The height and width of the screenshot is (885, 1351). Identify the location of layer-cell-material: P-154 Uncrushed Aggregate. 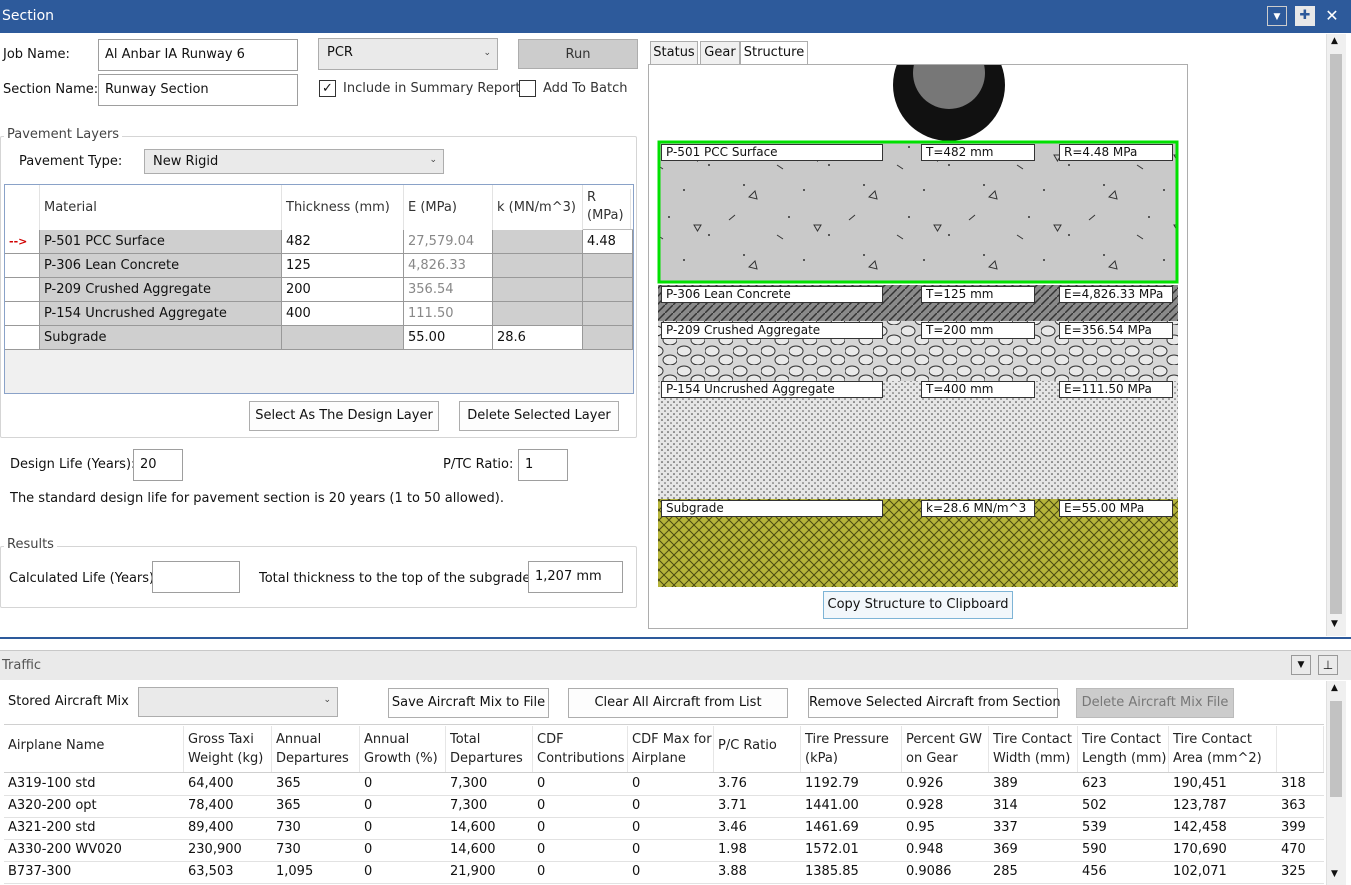
(161, 314).